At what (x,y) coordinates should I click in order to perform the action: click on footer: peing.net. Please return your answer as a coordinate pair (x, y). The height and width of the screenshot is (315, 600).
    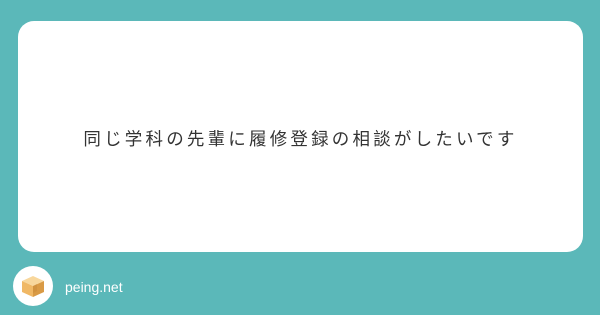
    Looking at the image, I should click on (68, 286).